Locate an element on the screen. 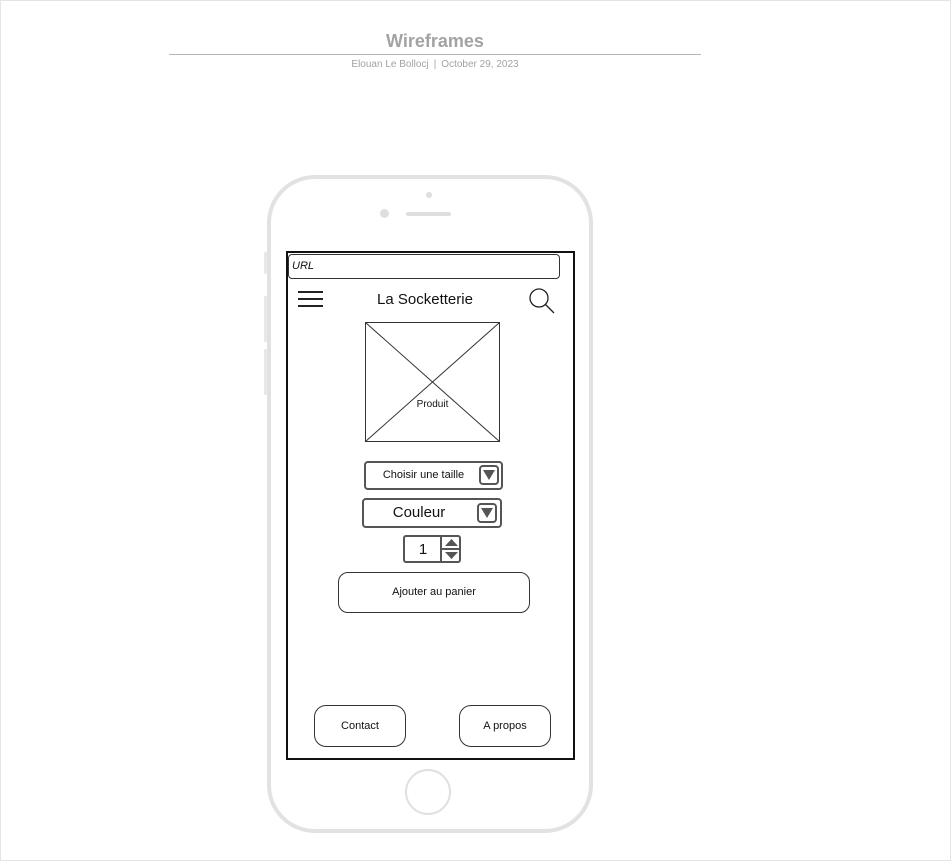  quantity-stepper: 1 is located at coordinates (432, 549).